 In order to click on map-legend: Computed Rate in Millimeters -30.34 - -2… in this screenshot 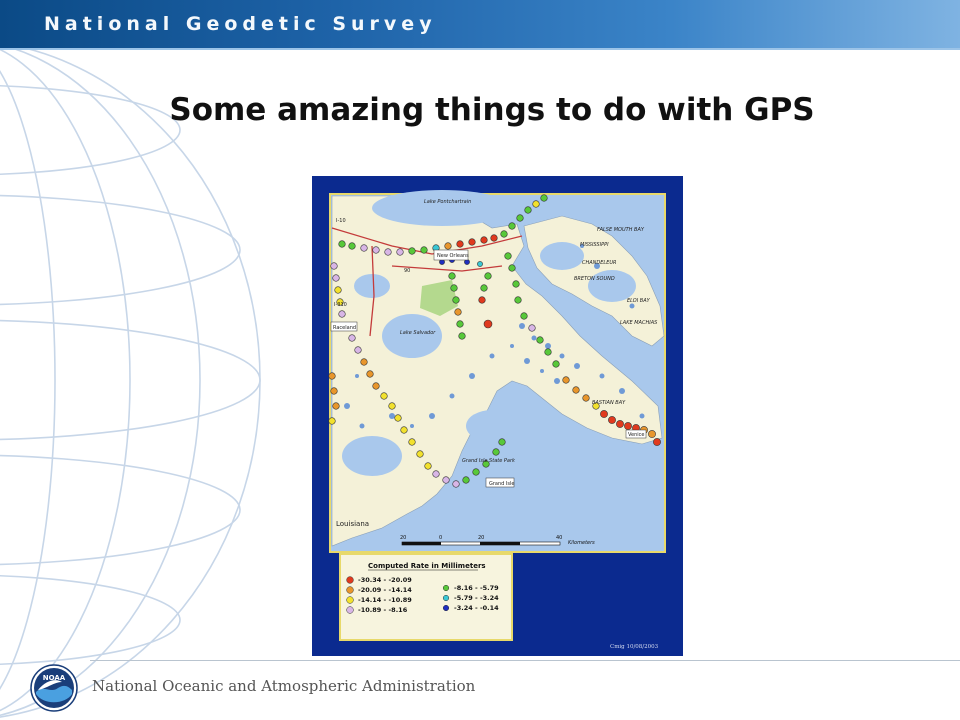, I will do `click(426, 597)`.